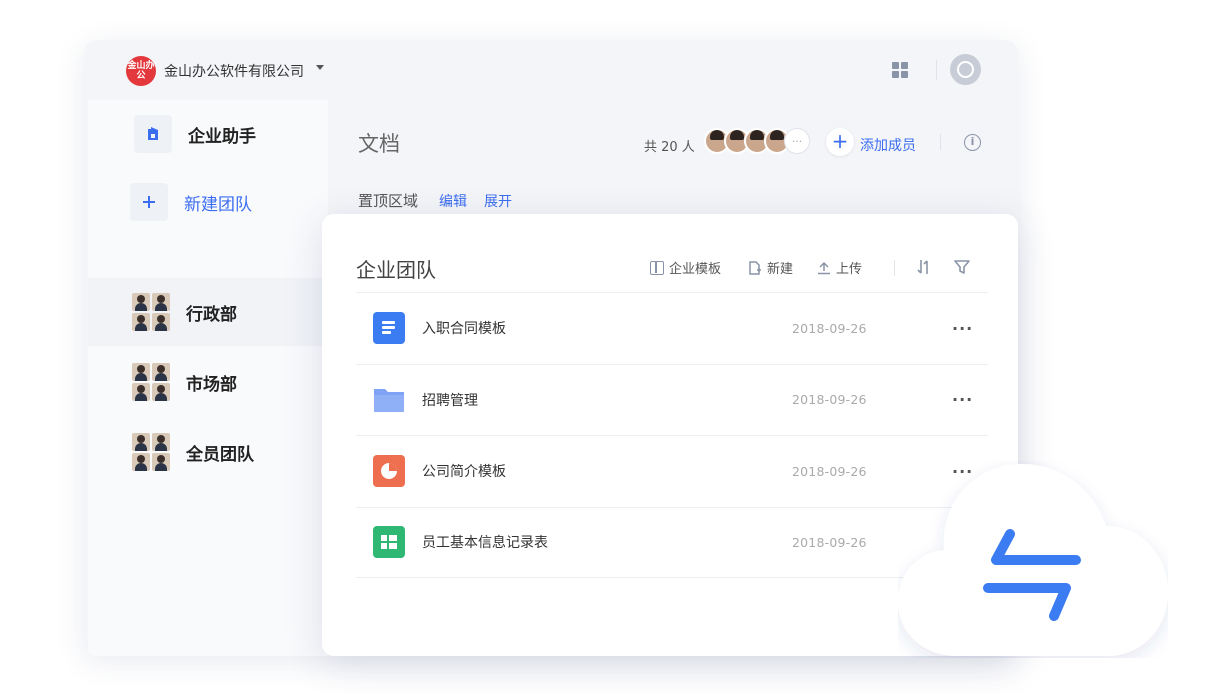 This screenshot has width=1232, height=694. What do you see at coordinates (389, 542) in the screenshot?
I see `spreadsheet-icon` at bounding box center [389, 542].